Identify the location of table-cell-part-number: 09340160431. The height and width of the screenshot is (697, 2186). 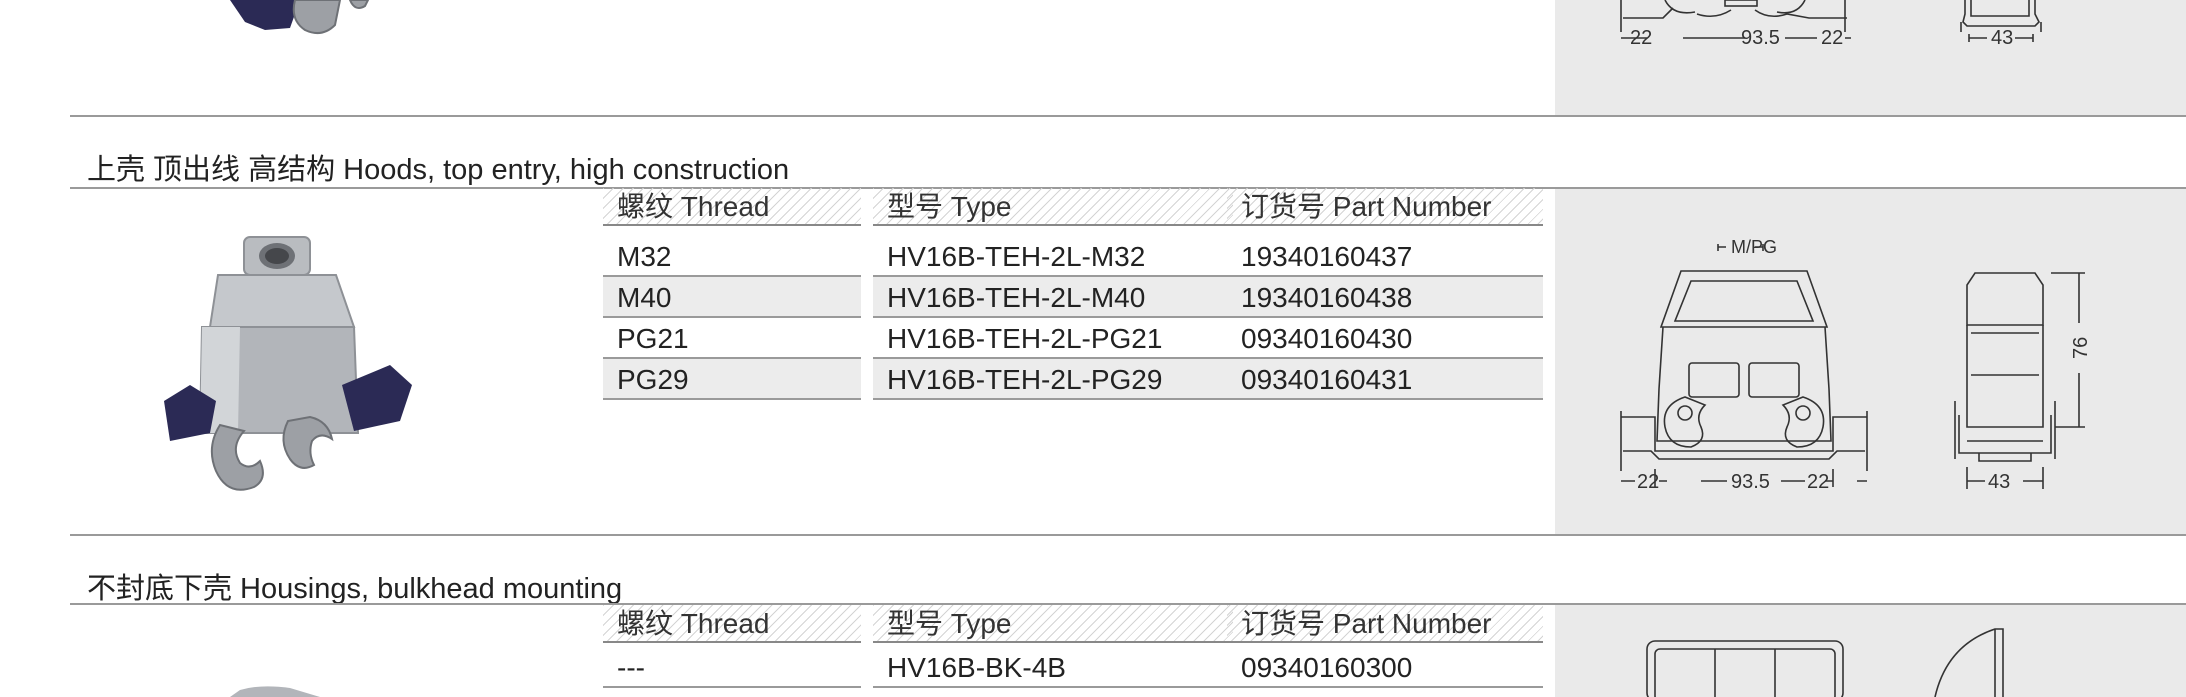
(1385, 379).